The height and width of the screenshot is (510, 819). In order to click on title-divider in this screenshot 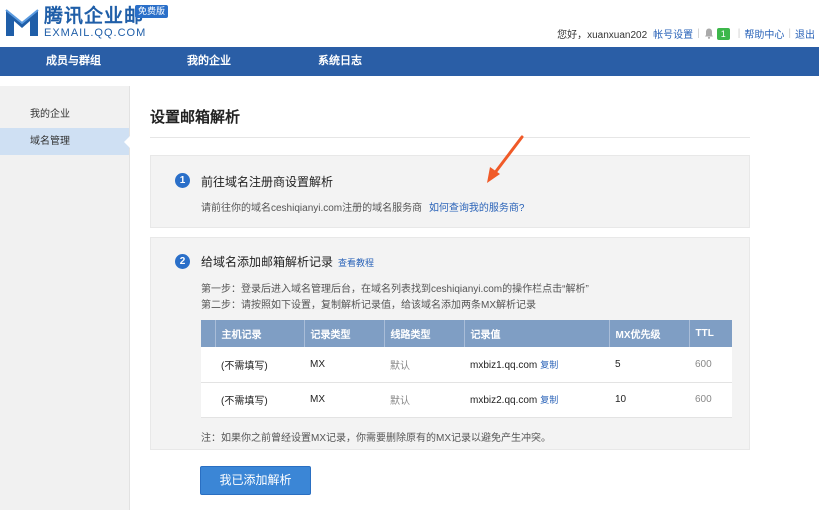, I will do `click(450, 137)`.